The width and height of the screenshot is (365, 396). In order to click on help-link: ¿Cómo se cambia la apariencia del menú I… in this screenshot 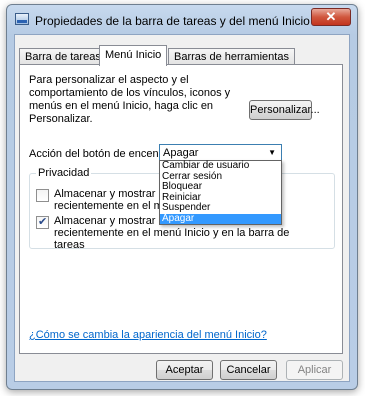, I will do `click(148, 335)`.